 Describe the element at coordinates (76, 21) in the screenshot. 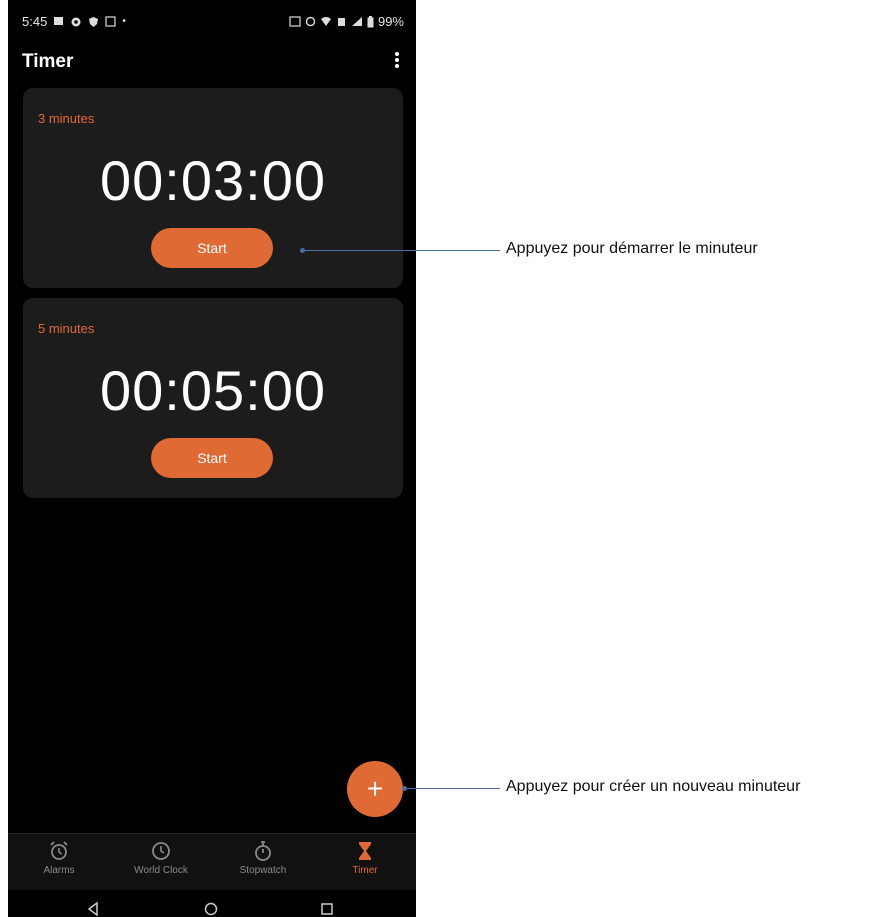

I see `settings-gear-icon` at that location.